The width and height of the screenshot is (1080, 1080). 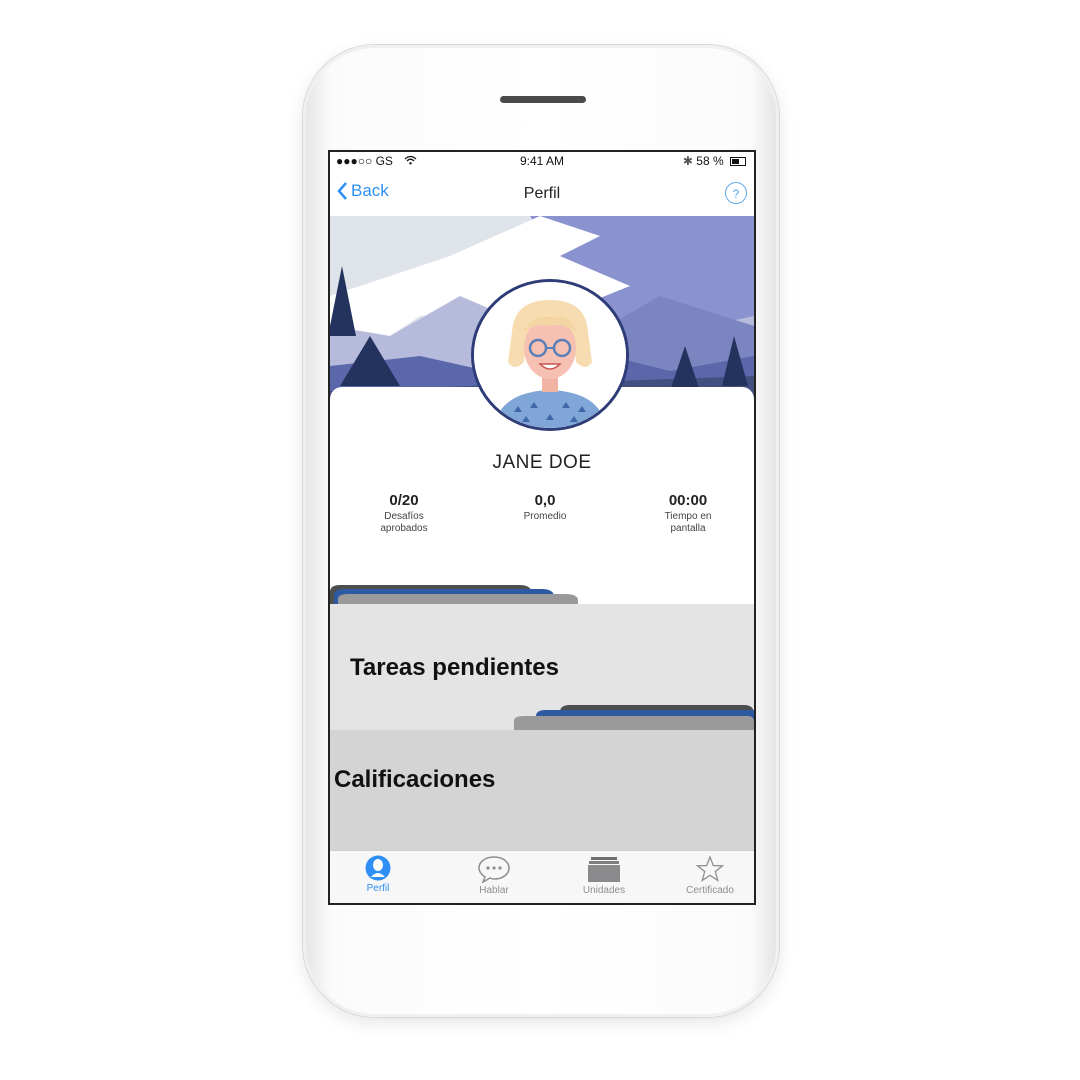 What do you see at coordinates (604, 890) in the screenshot?
I see `tab-label: Unidades` at bounding box center [604, 890].